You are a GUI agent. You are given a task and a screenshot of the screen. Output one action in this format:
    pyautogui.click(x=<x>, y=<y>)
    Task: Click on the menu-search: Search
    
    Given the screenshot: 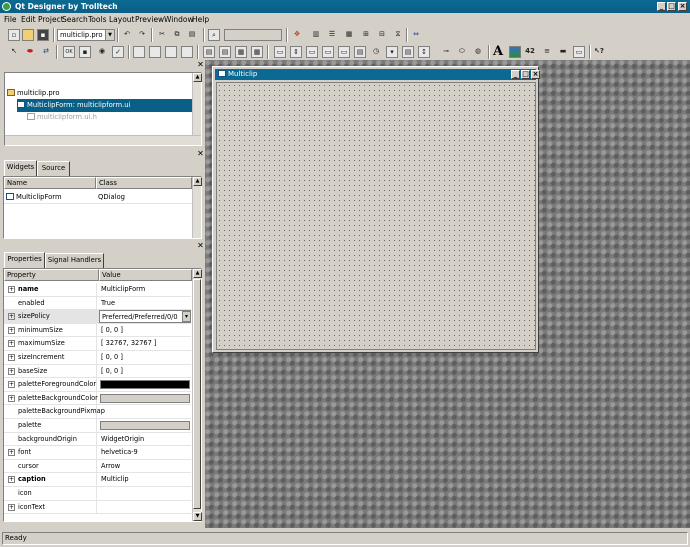 What is the action you would take?
    pyautogui.click(x=75, y=19)
    